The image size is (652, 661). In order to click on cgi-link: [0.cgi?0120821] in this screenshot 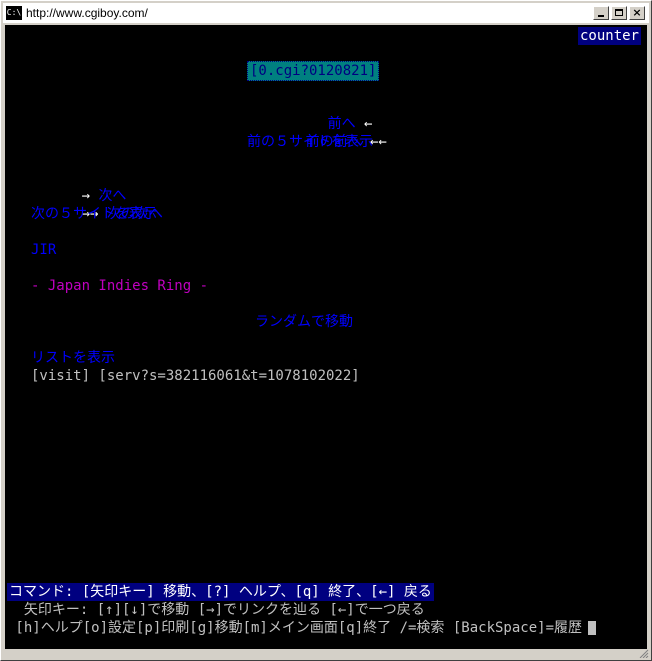, I will do `click(313, 71)`.